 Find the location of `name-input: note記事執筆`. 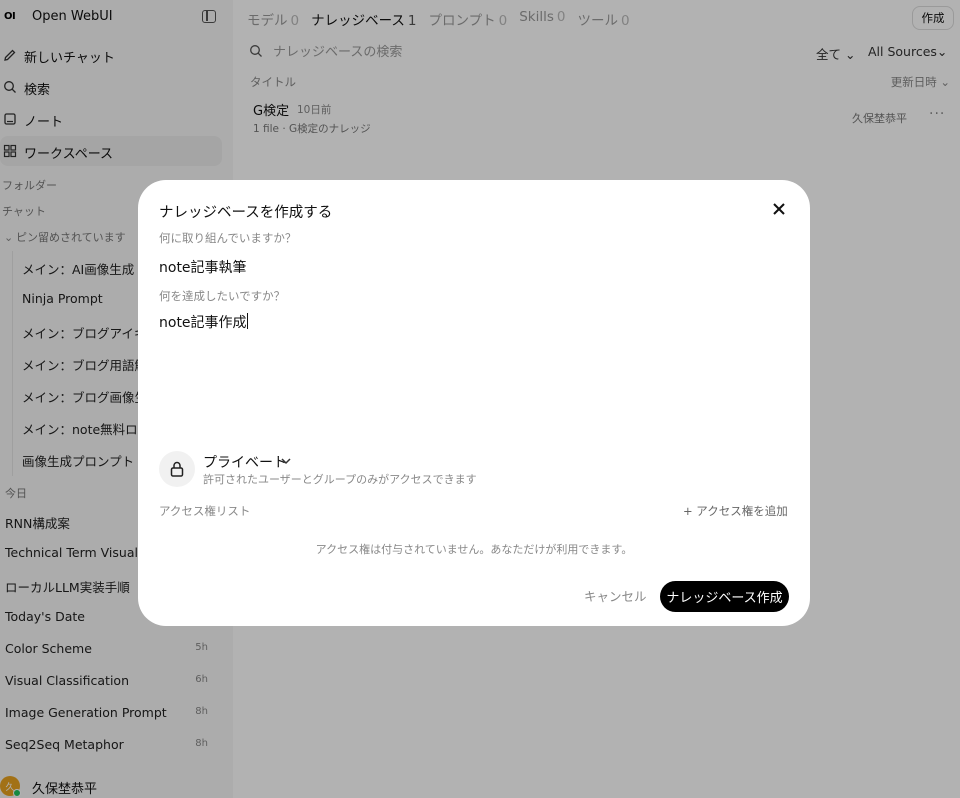

name-input: note記事執筆 is located at coordinates (203, 267).